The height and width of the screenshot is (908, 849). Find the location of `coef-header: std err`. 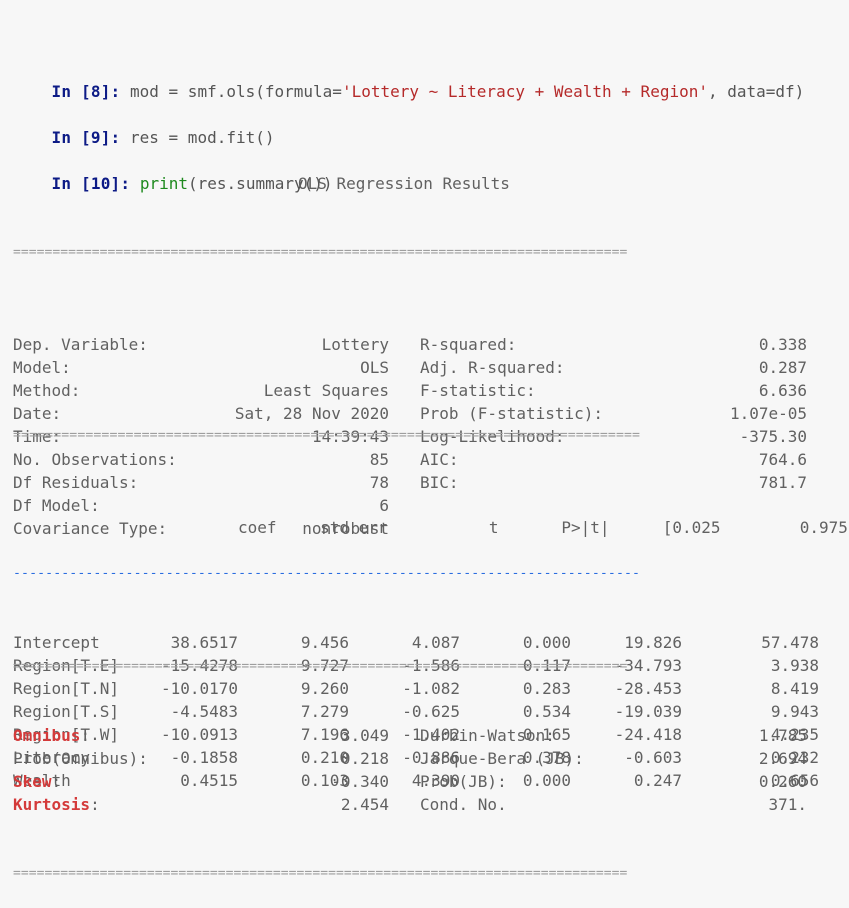

coef-header: std err is located at coordinates (354, 527).